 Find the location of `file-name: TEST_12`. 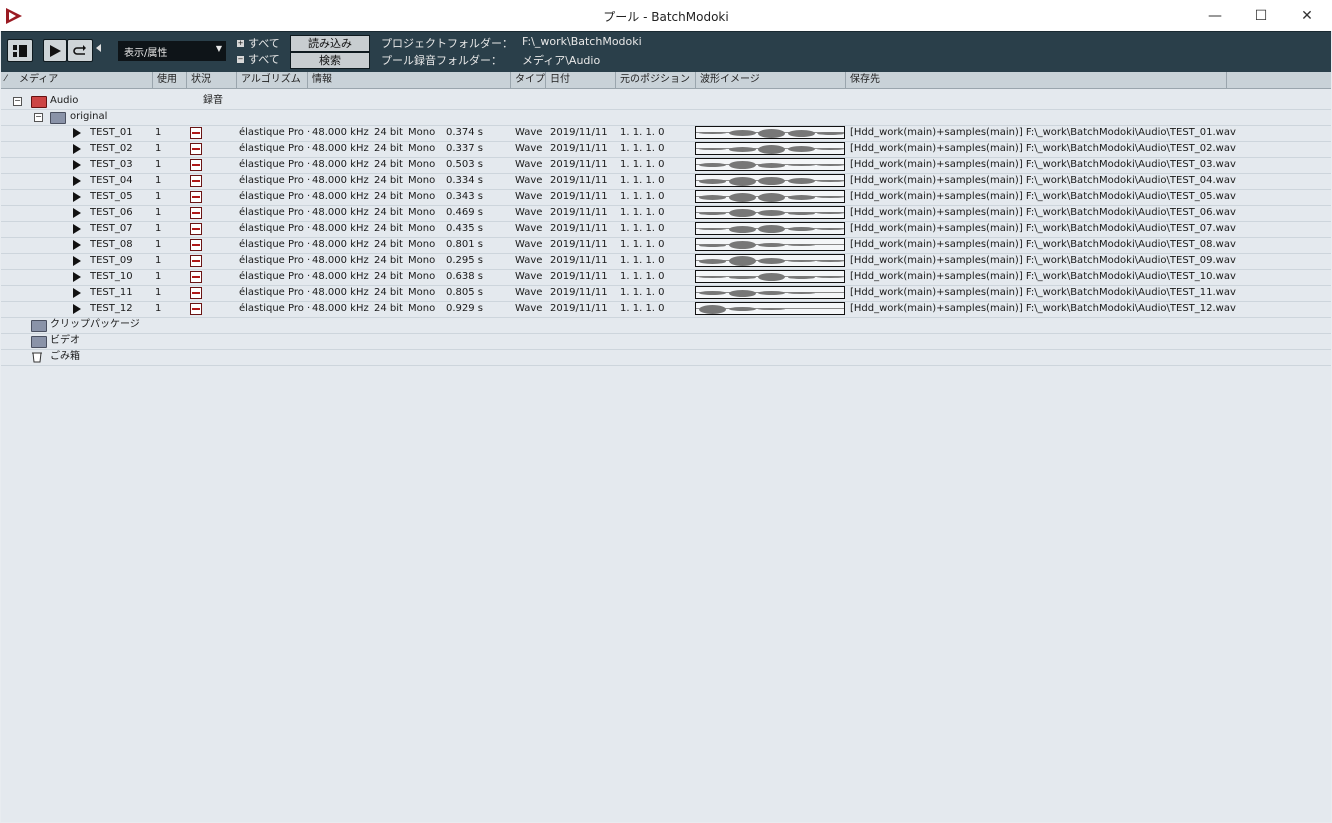

file-name: TEST_12 is located at coordinates (111, 308).